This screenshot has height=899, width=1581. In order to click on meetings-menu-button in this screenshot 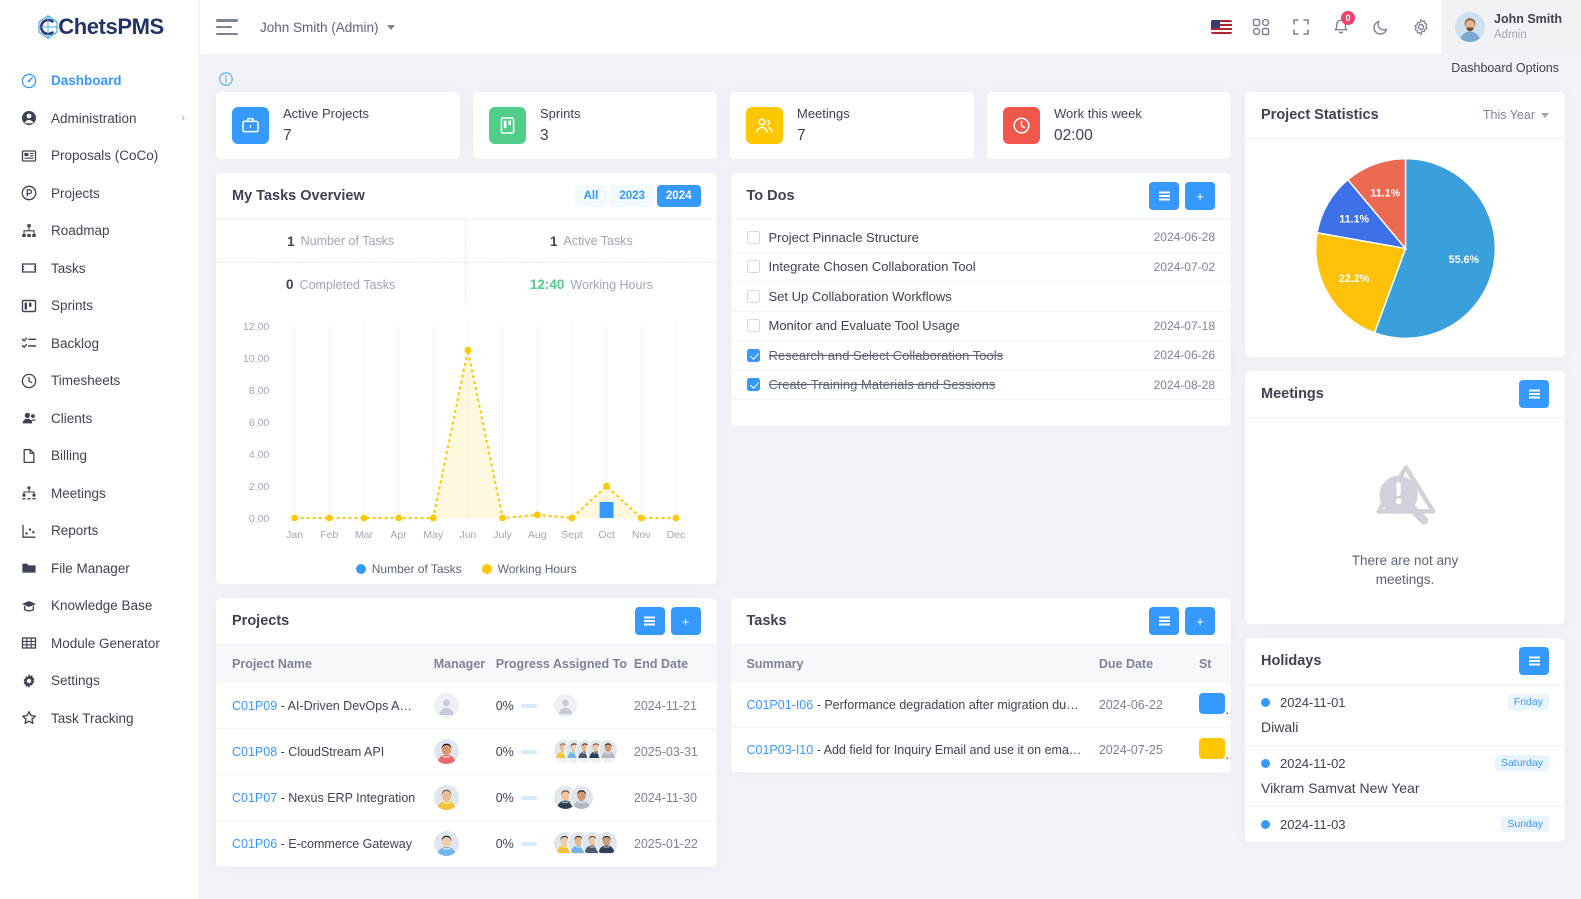, I will do `click(1534, 394)`.